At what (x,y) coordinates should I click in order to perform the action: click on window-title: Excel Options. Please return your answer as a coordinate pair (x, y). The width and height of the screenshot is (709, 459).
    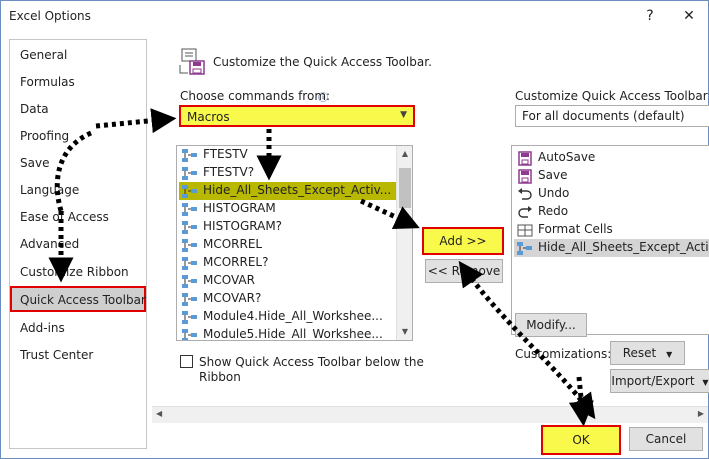
    Looking at the image, I should click on (50, 16).